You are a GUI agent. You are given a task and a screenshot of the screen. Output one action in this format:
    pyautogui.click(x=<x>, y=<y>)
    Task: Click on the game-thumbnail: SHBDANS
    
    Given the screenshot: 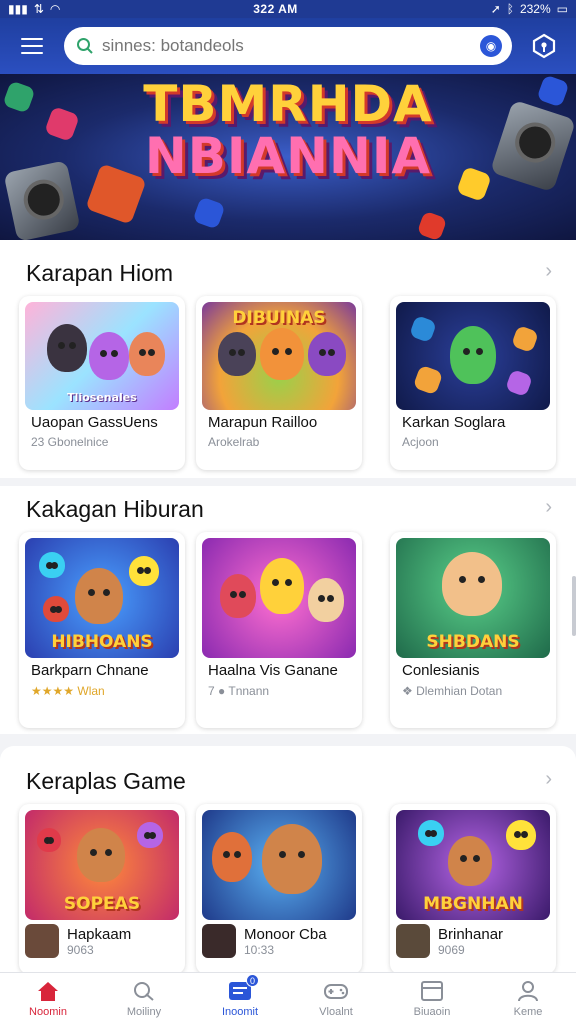 What is the action you would take?
    pyautogui.click(x=473, y=598)
    